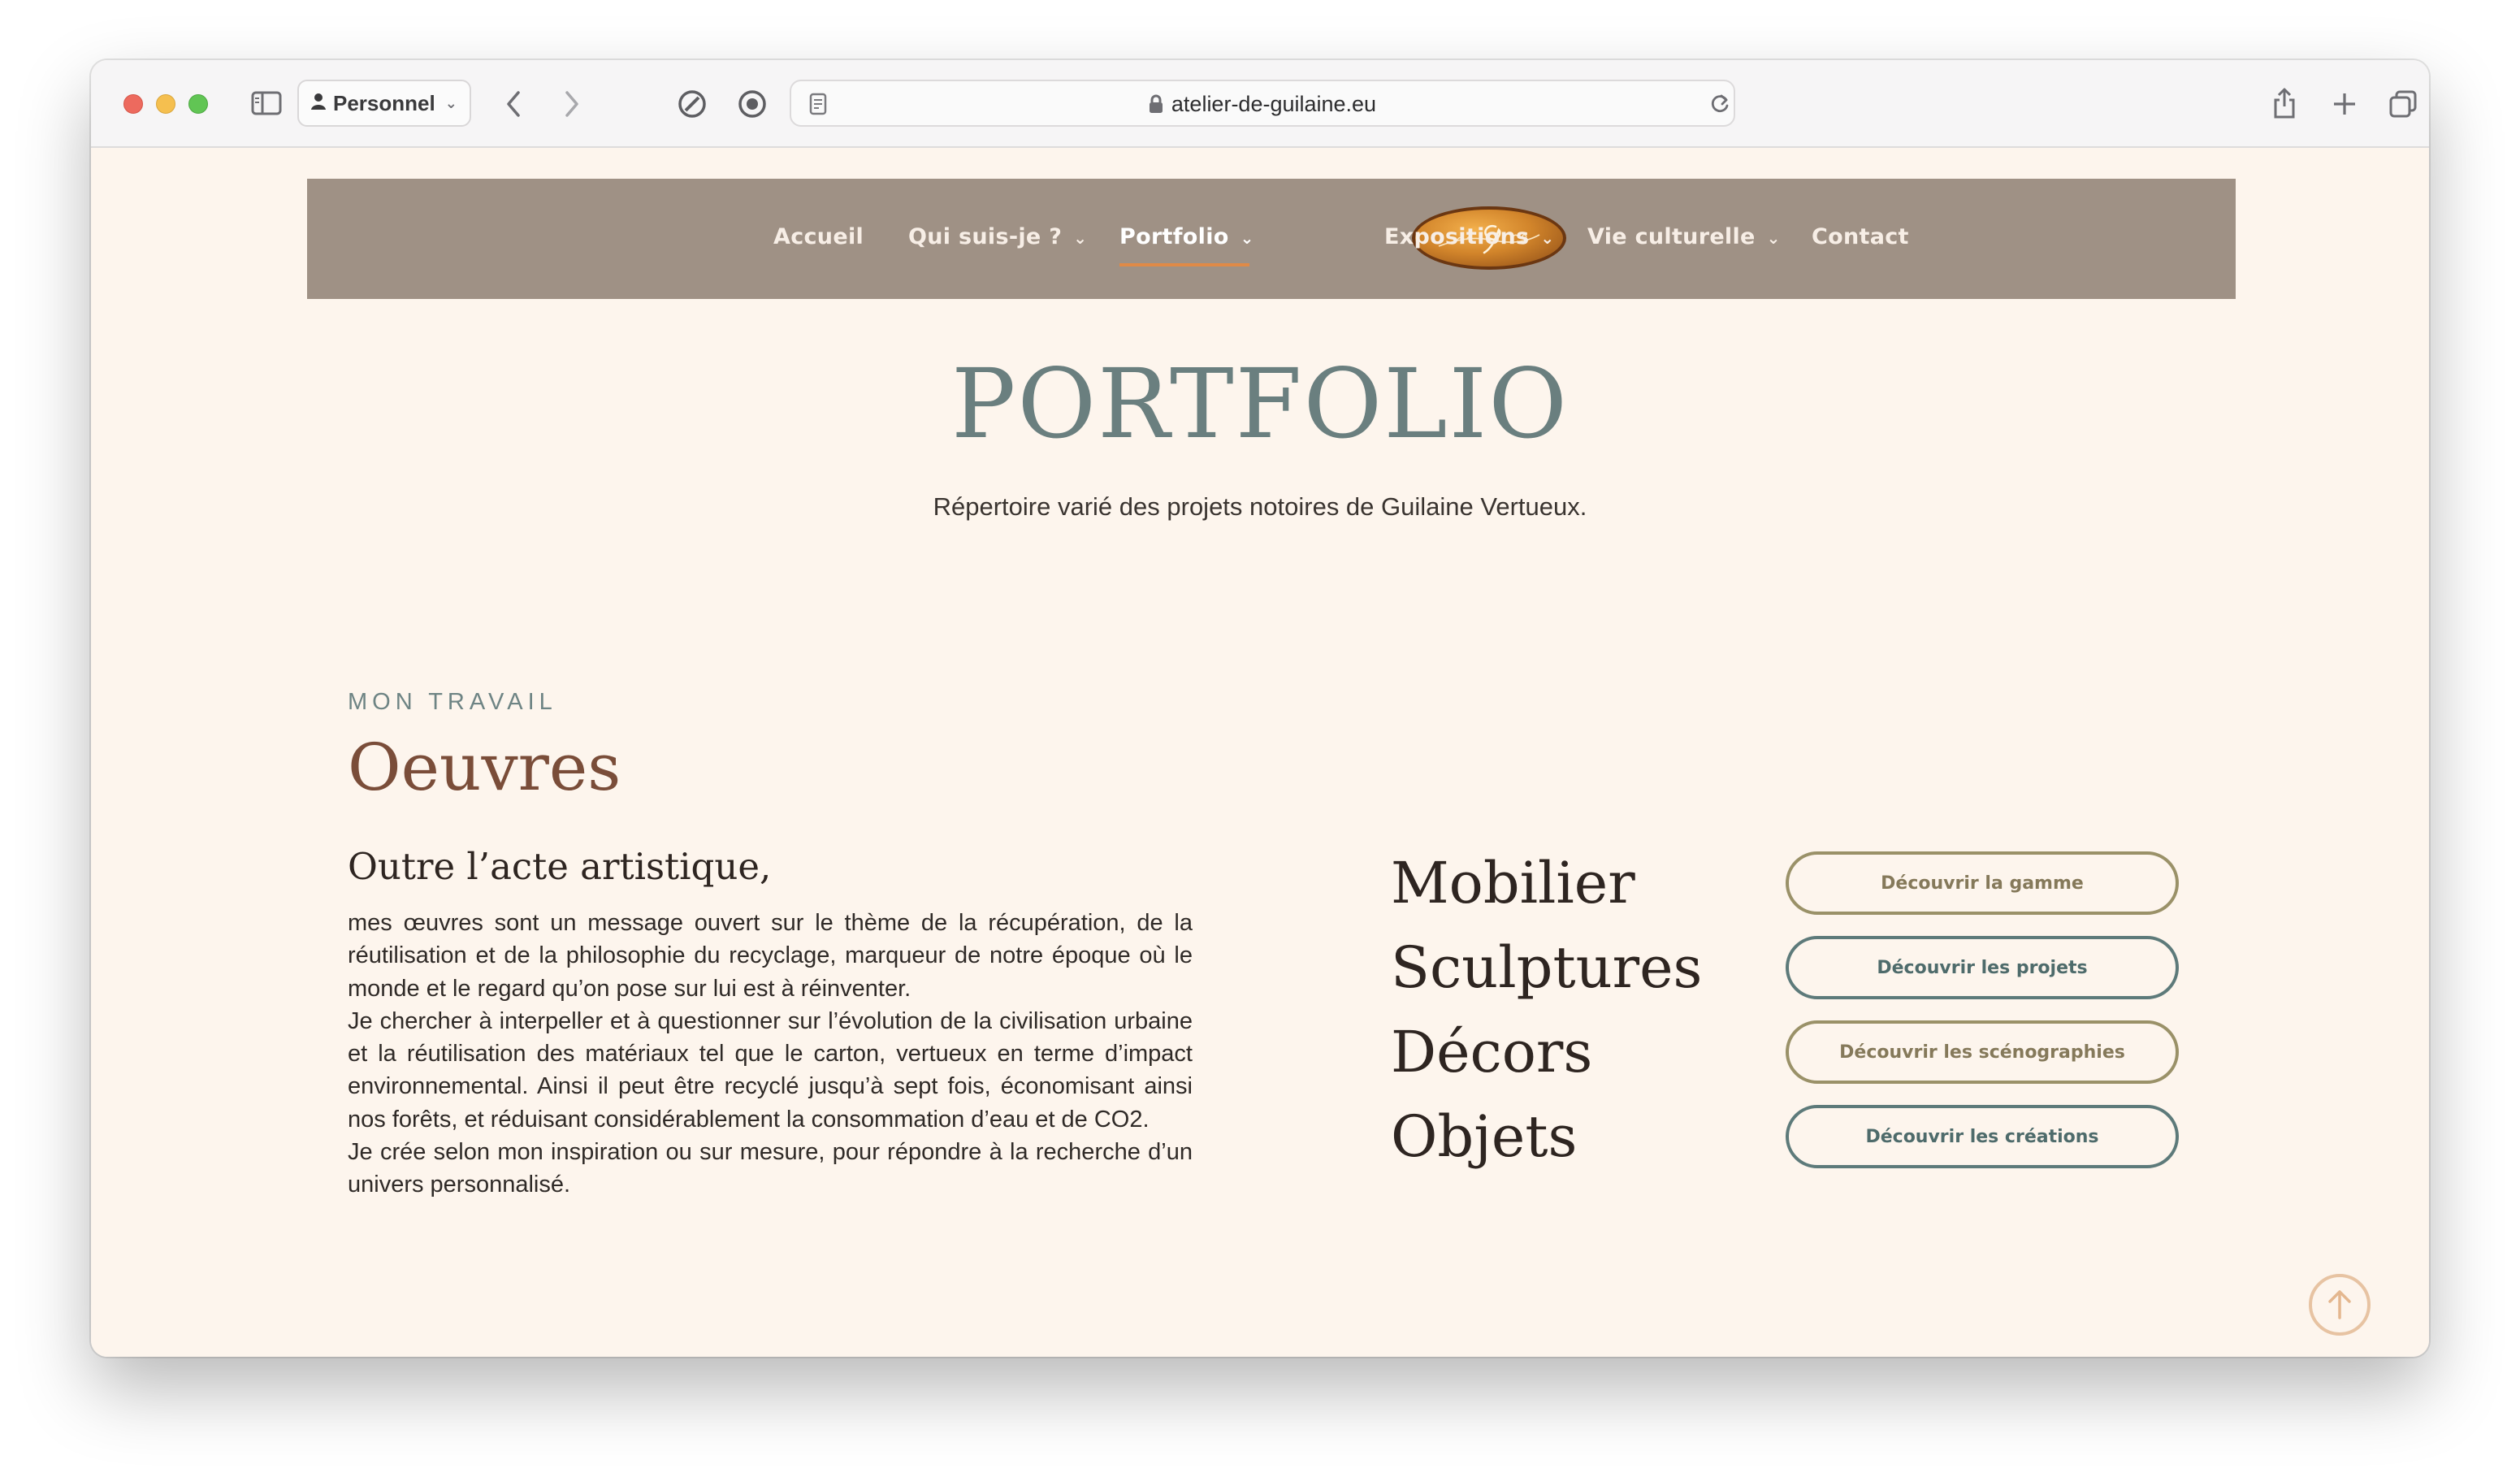  Describe the element at coordinates (1457, 237) in the screenshot. I see `nav-item-label: Expositions` at that location.